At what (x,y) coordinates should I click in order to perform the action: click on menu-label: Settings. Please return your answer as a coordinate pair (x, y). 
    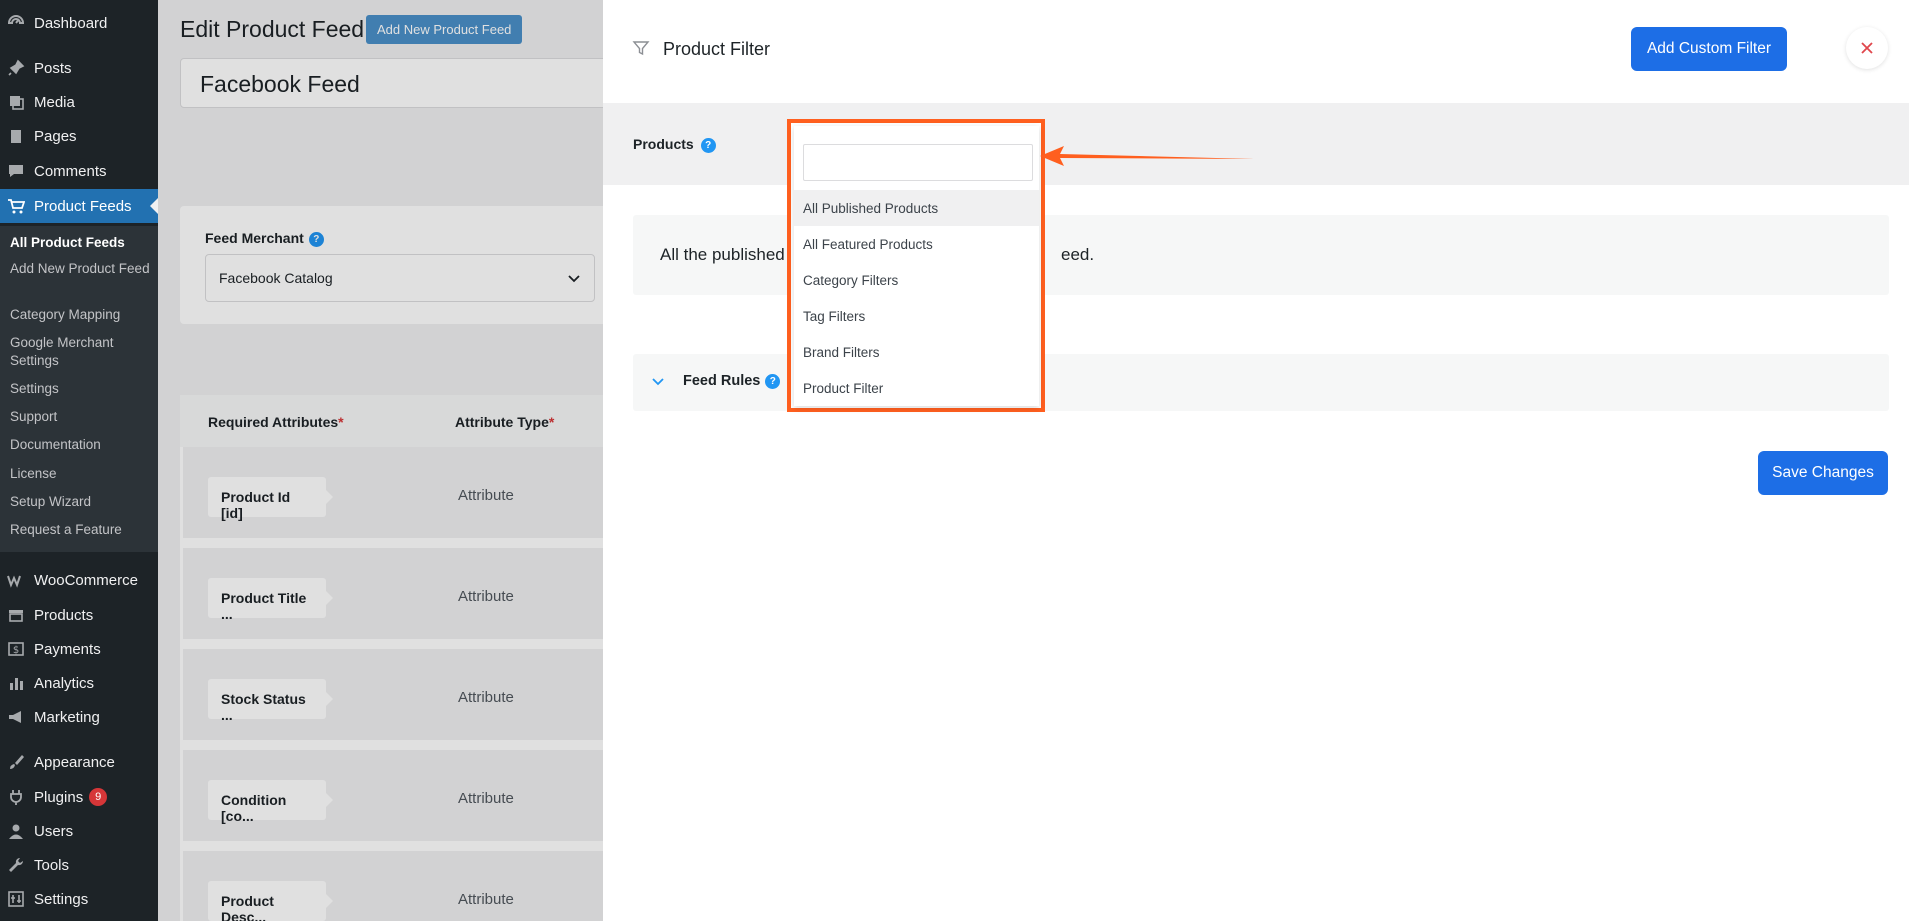
    Looking at the image, I should click on (61, 899).